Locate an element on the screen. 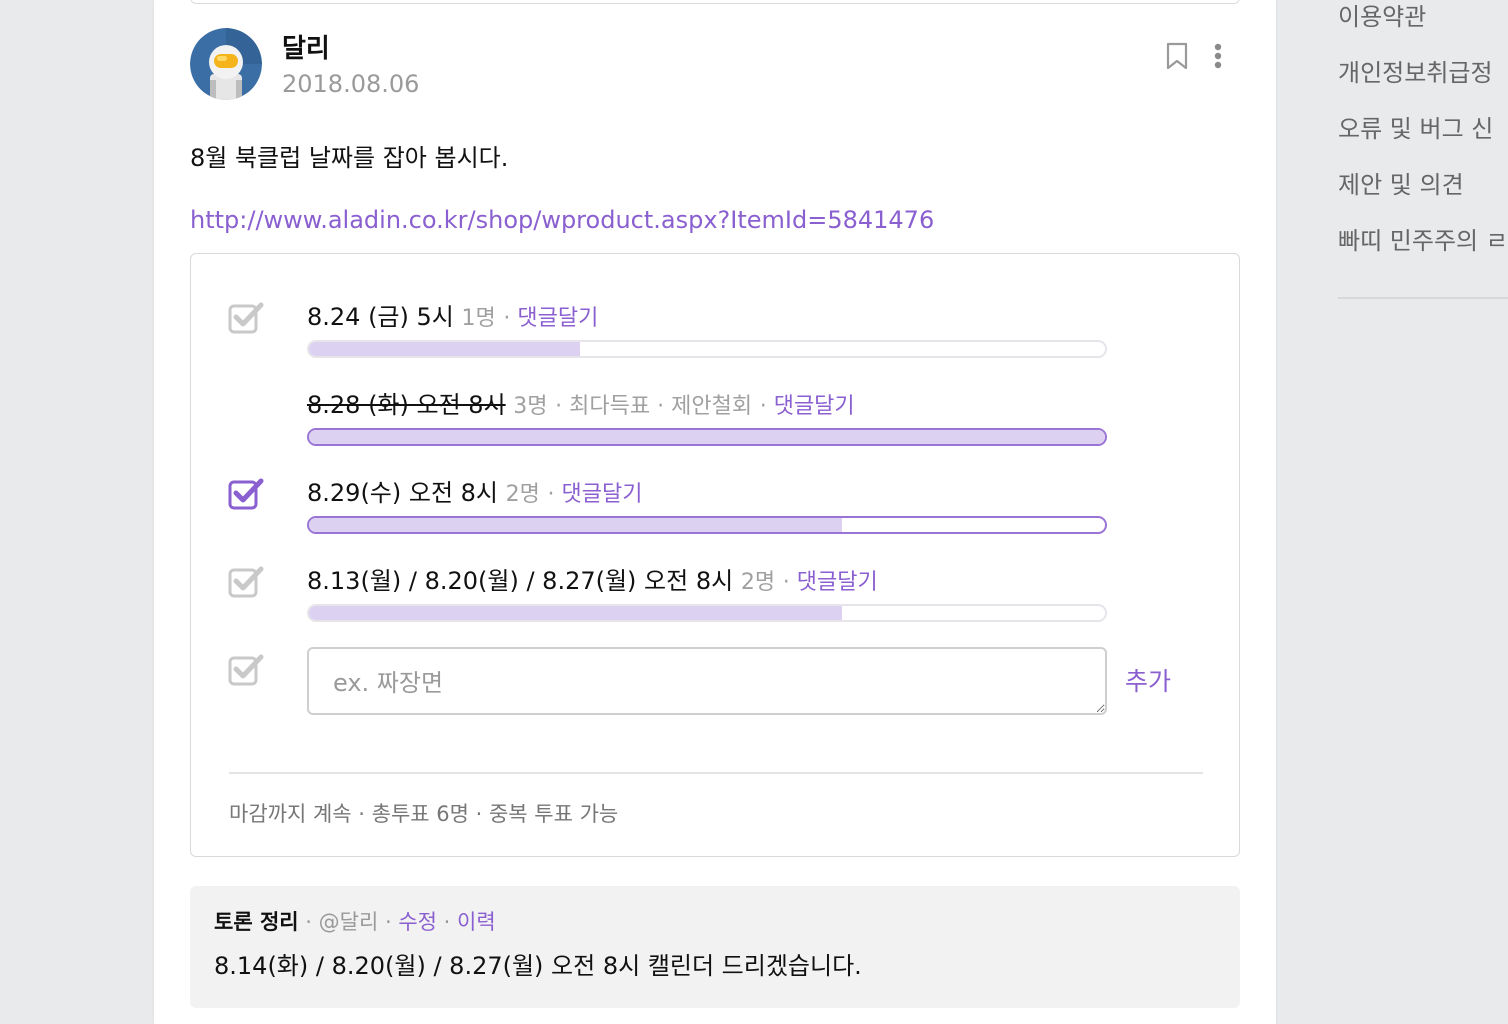 The height and width of the screenshot is (1024, 1508). poll-option-2: 8.28 (화) 오전 8시 3명 · 최다득표 · 제안철회 · 댓글달기 is located at coordinates (581, 402).